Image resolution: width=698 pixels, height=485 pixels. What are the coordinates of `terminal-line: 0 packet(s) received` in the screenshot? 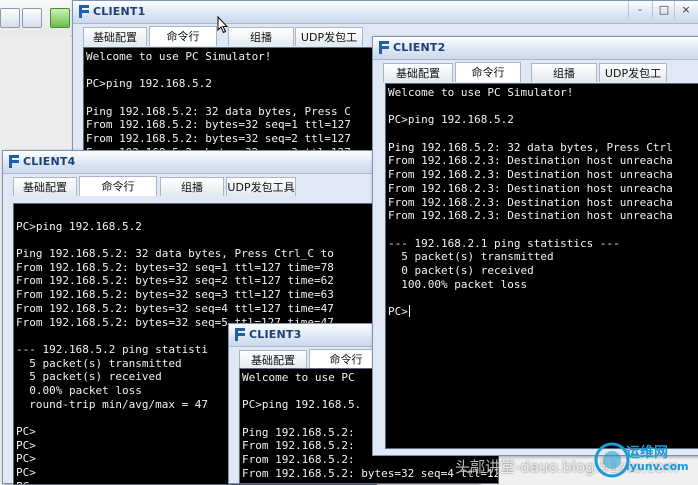 It's located at (461, 270).